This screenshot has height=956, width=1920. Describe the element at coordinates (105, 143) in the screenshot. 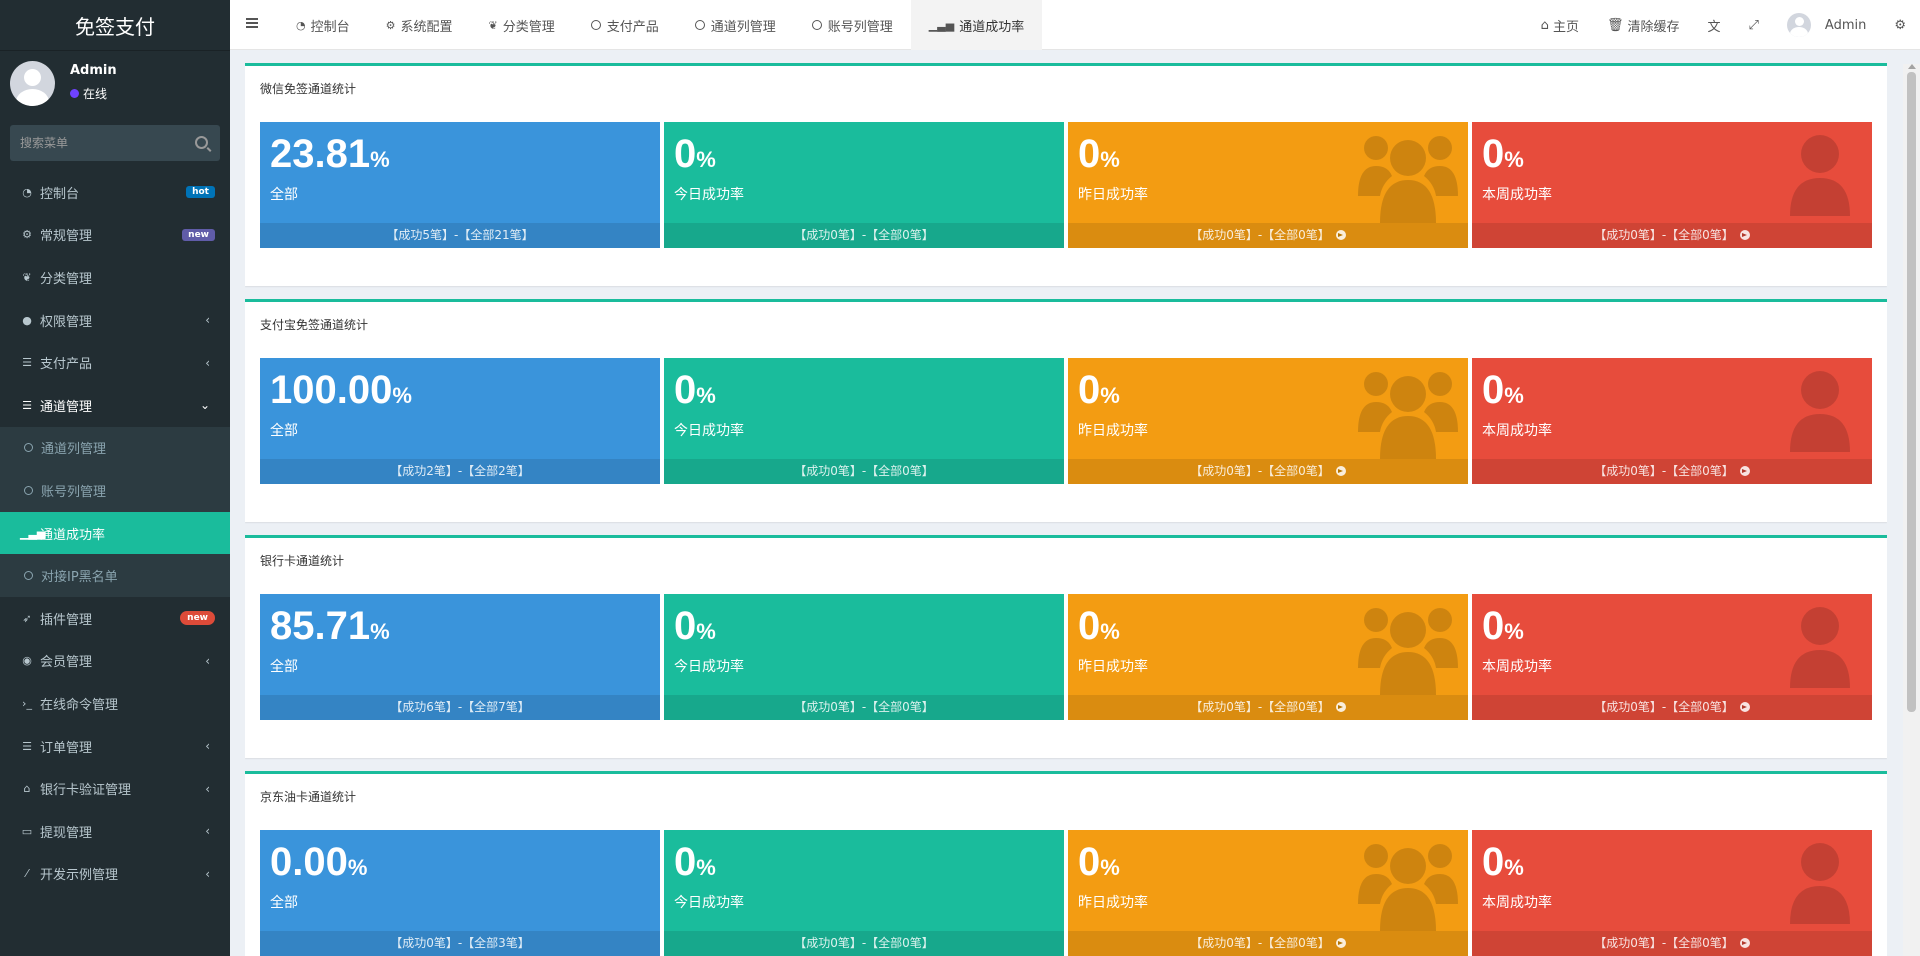

I see `menu-search-input` at that location.